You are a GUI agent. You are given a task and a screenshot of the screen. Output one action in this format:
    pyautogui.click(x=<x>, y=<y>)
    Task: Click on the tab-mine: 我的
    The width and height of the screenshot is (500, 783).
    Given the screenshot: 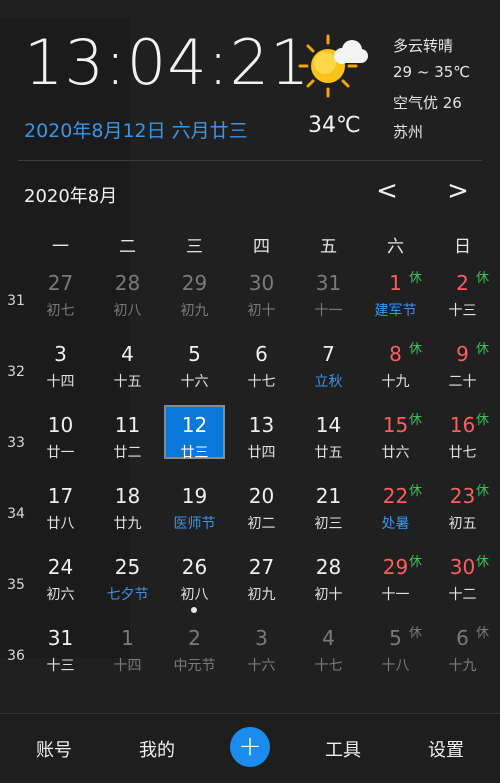 What is the action you would take?
    pyautogui.click(x=157, y=749)
    